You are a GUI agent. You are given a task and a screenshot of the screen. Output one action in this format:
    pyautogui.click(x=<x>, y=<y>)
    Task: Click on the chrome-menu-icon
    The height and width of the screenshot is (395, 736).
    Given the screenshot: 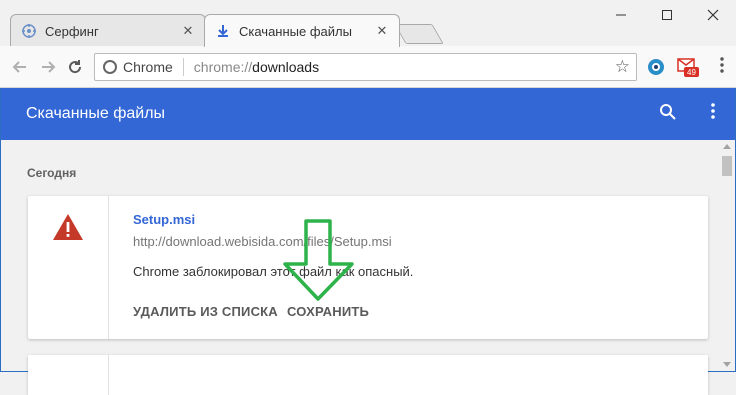 What is the action you would take?
    pyautogui.click(x=722, y=65)
    